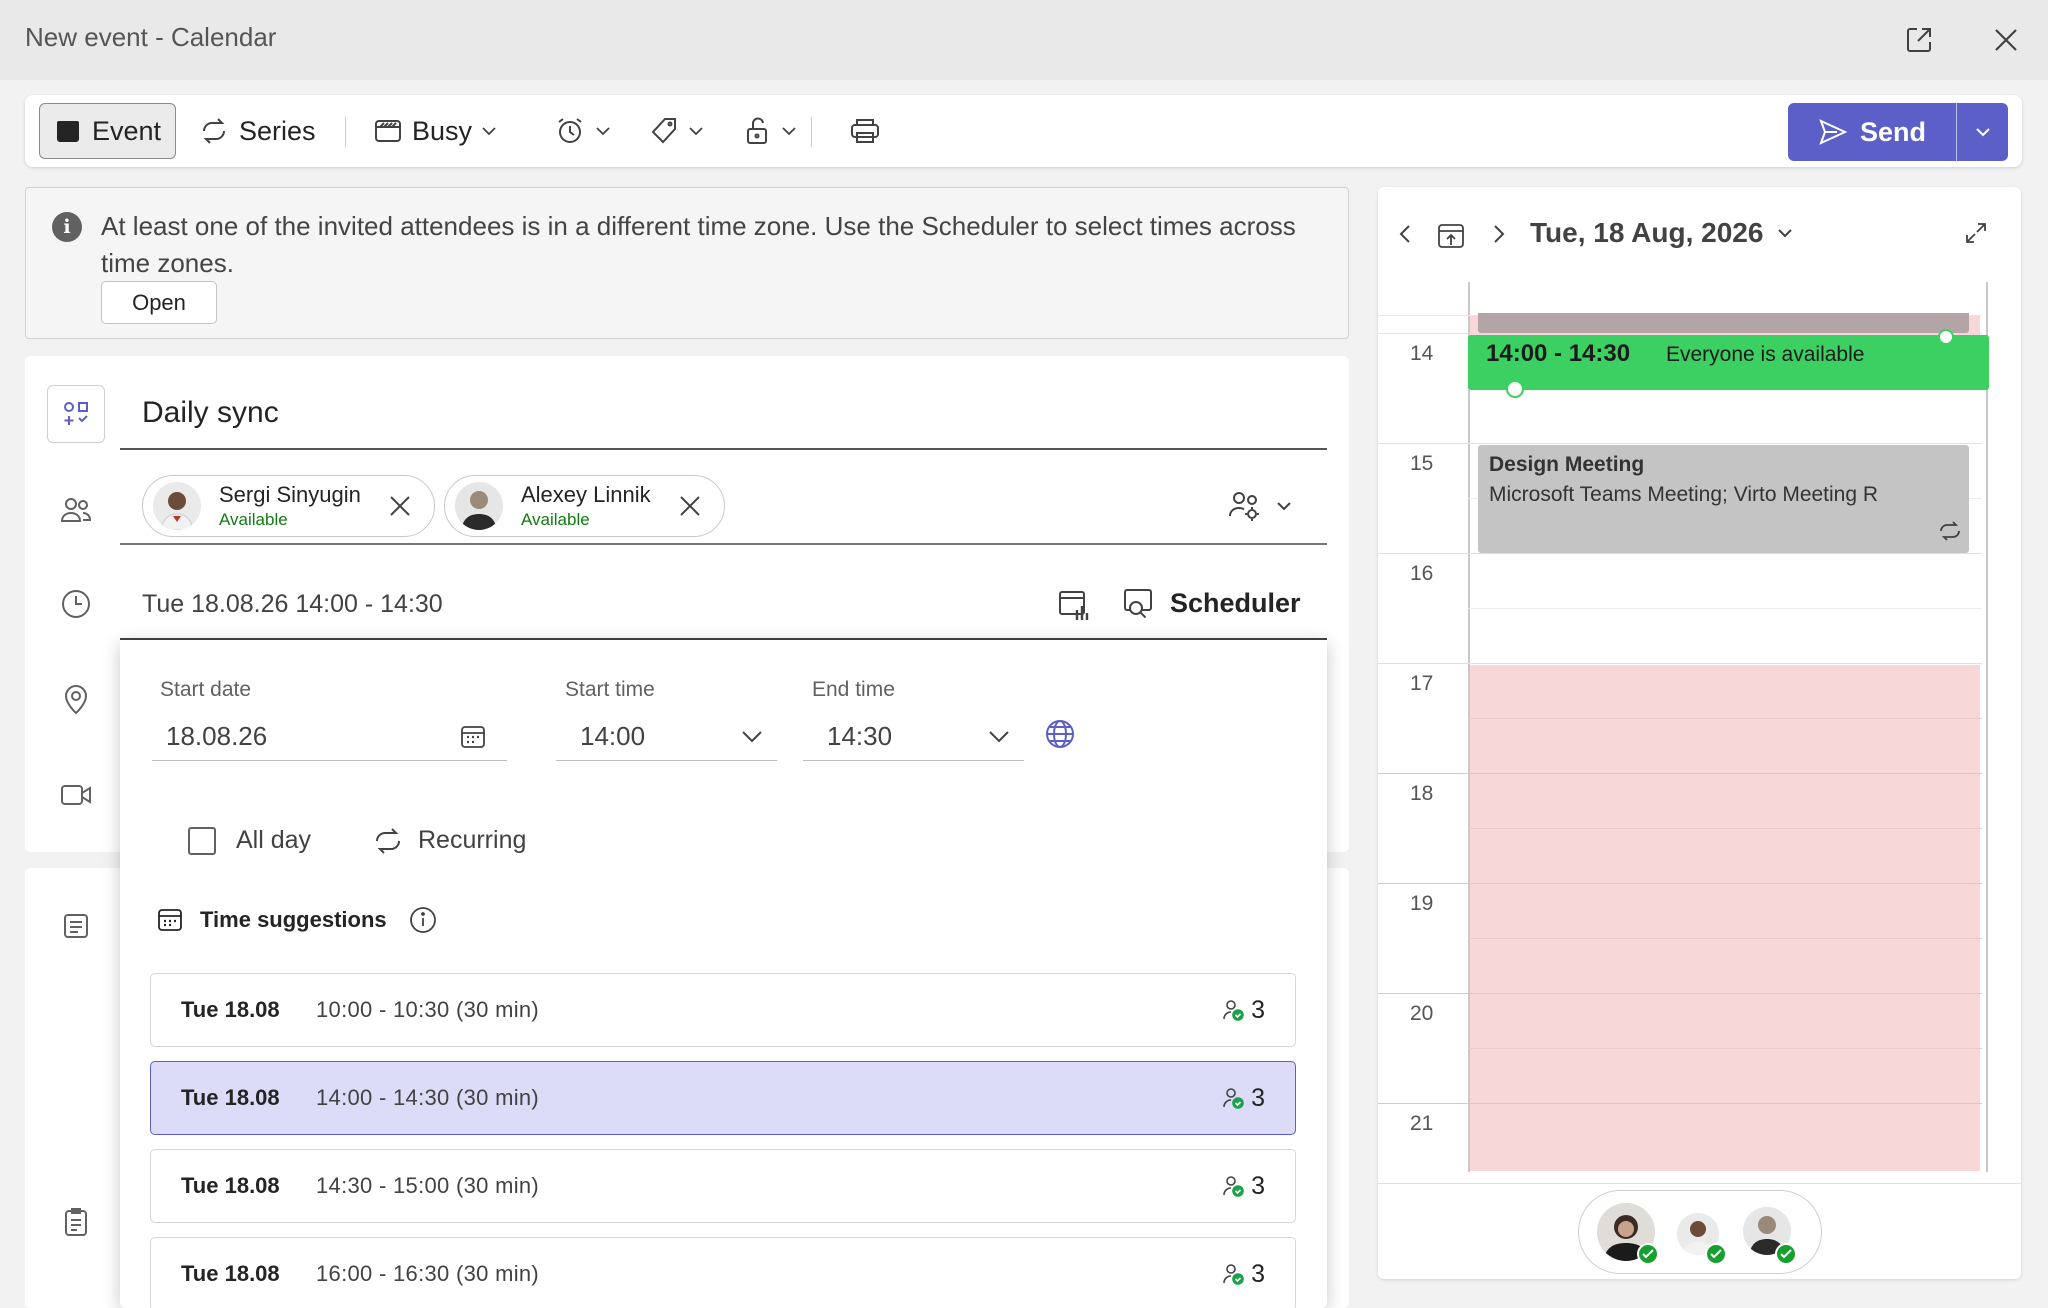 Image resolution: width=2048 pixels, height=1308 pixels. Describe the element at coordinates (1723, 323) in the screenshot. I see `previous-event-block` at that location.